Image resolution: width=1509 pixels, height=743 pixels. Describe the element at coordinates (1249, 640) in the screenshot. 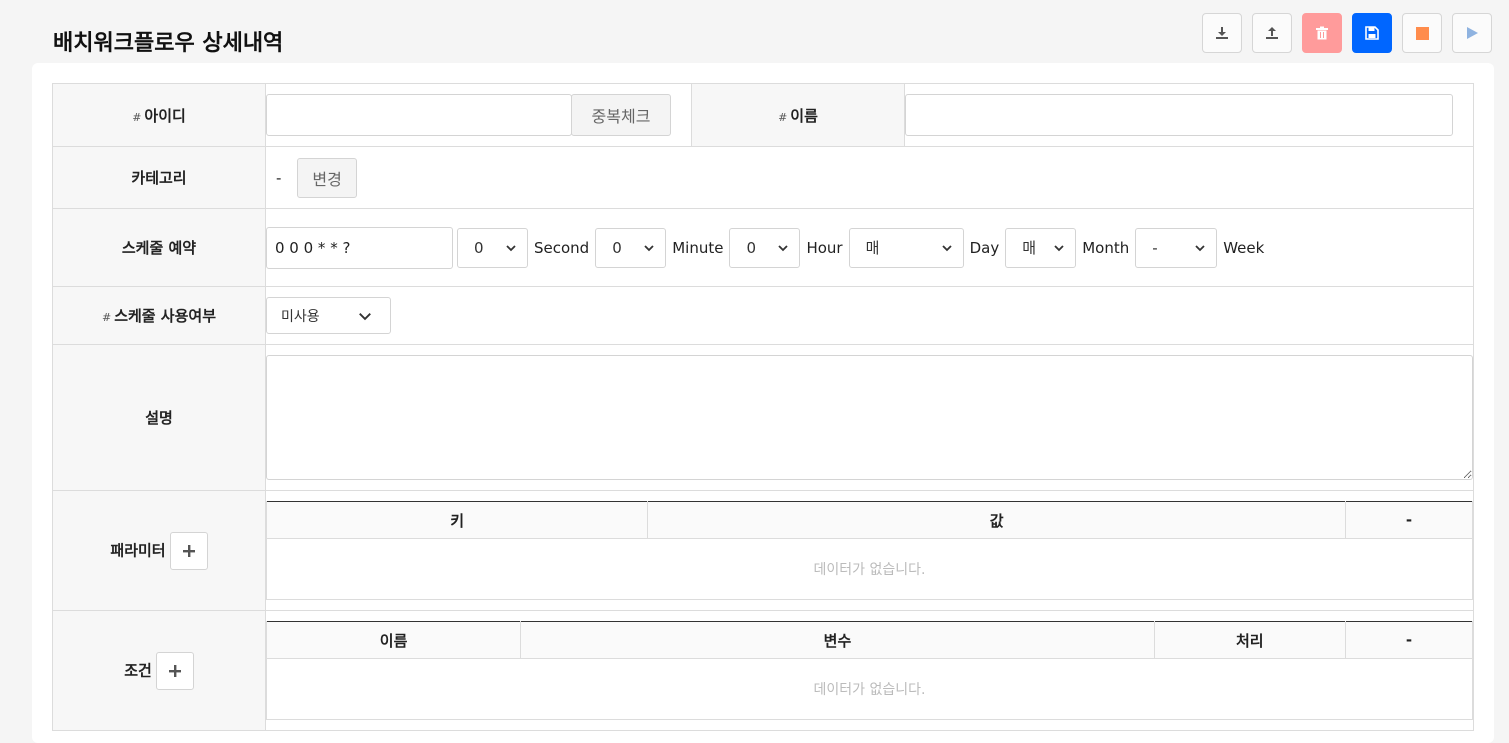

I see `column-header: 처리` at that location.